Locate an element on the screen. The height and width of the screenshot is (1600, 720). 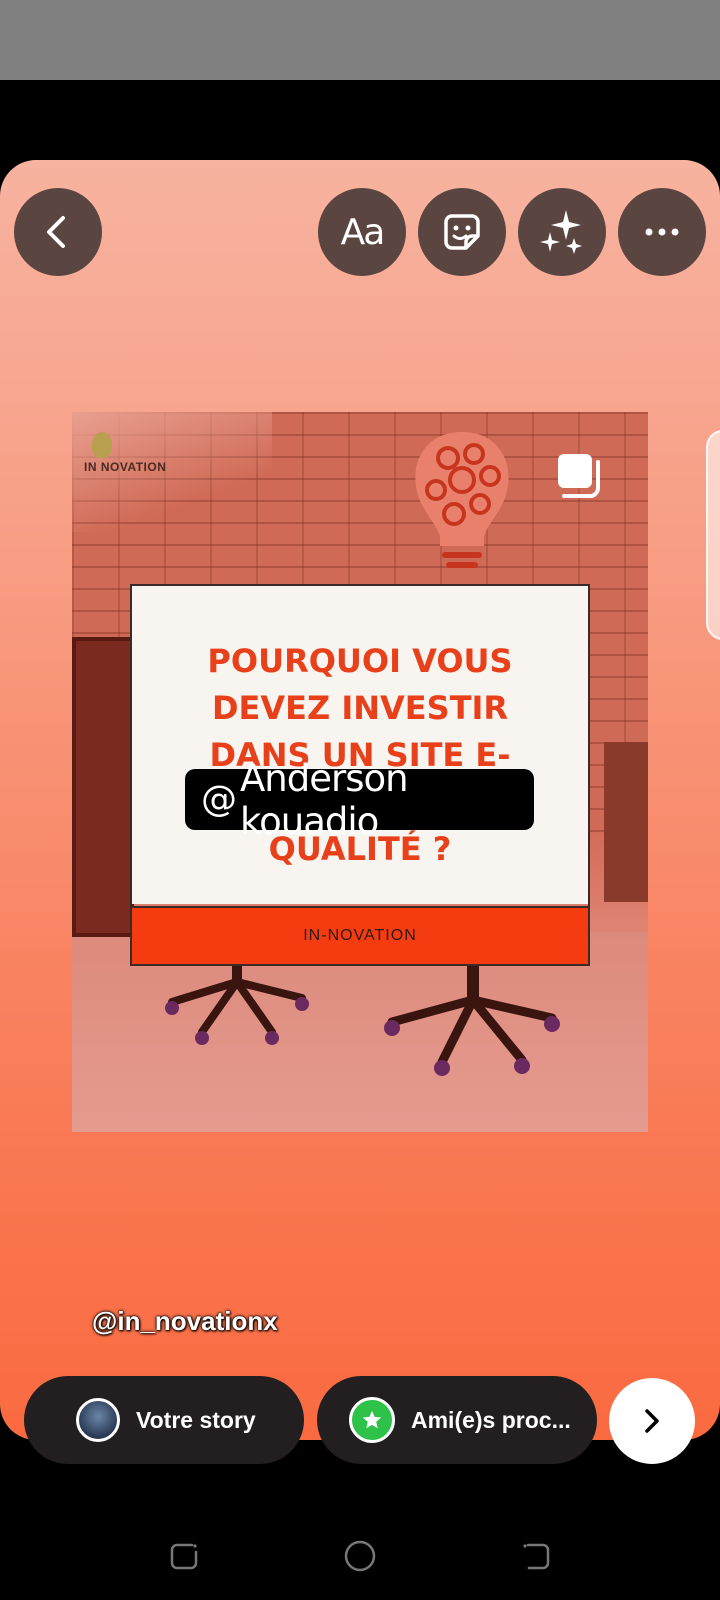
your-story-button: Votre story is located at coordinates (164, 1420).